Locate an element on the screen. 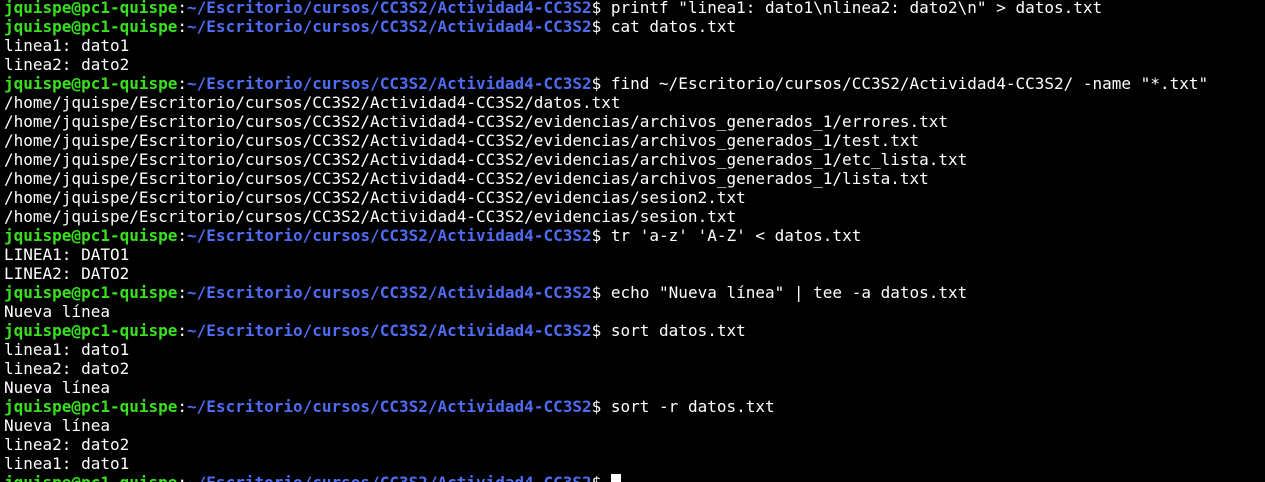 The image size is (1265, 482). command-text: sort datos.txt is located at coordinates (678, 330).